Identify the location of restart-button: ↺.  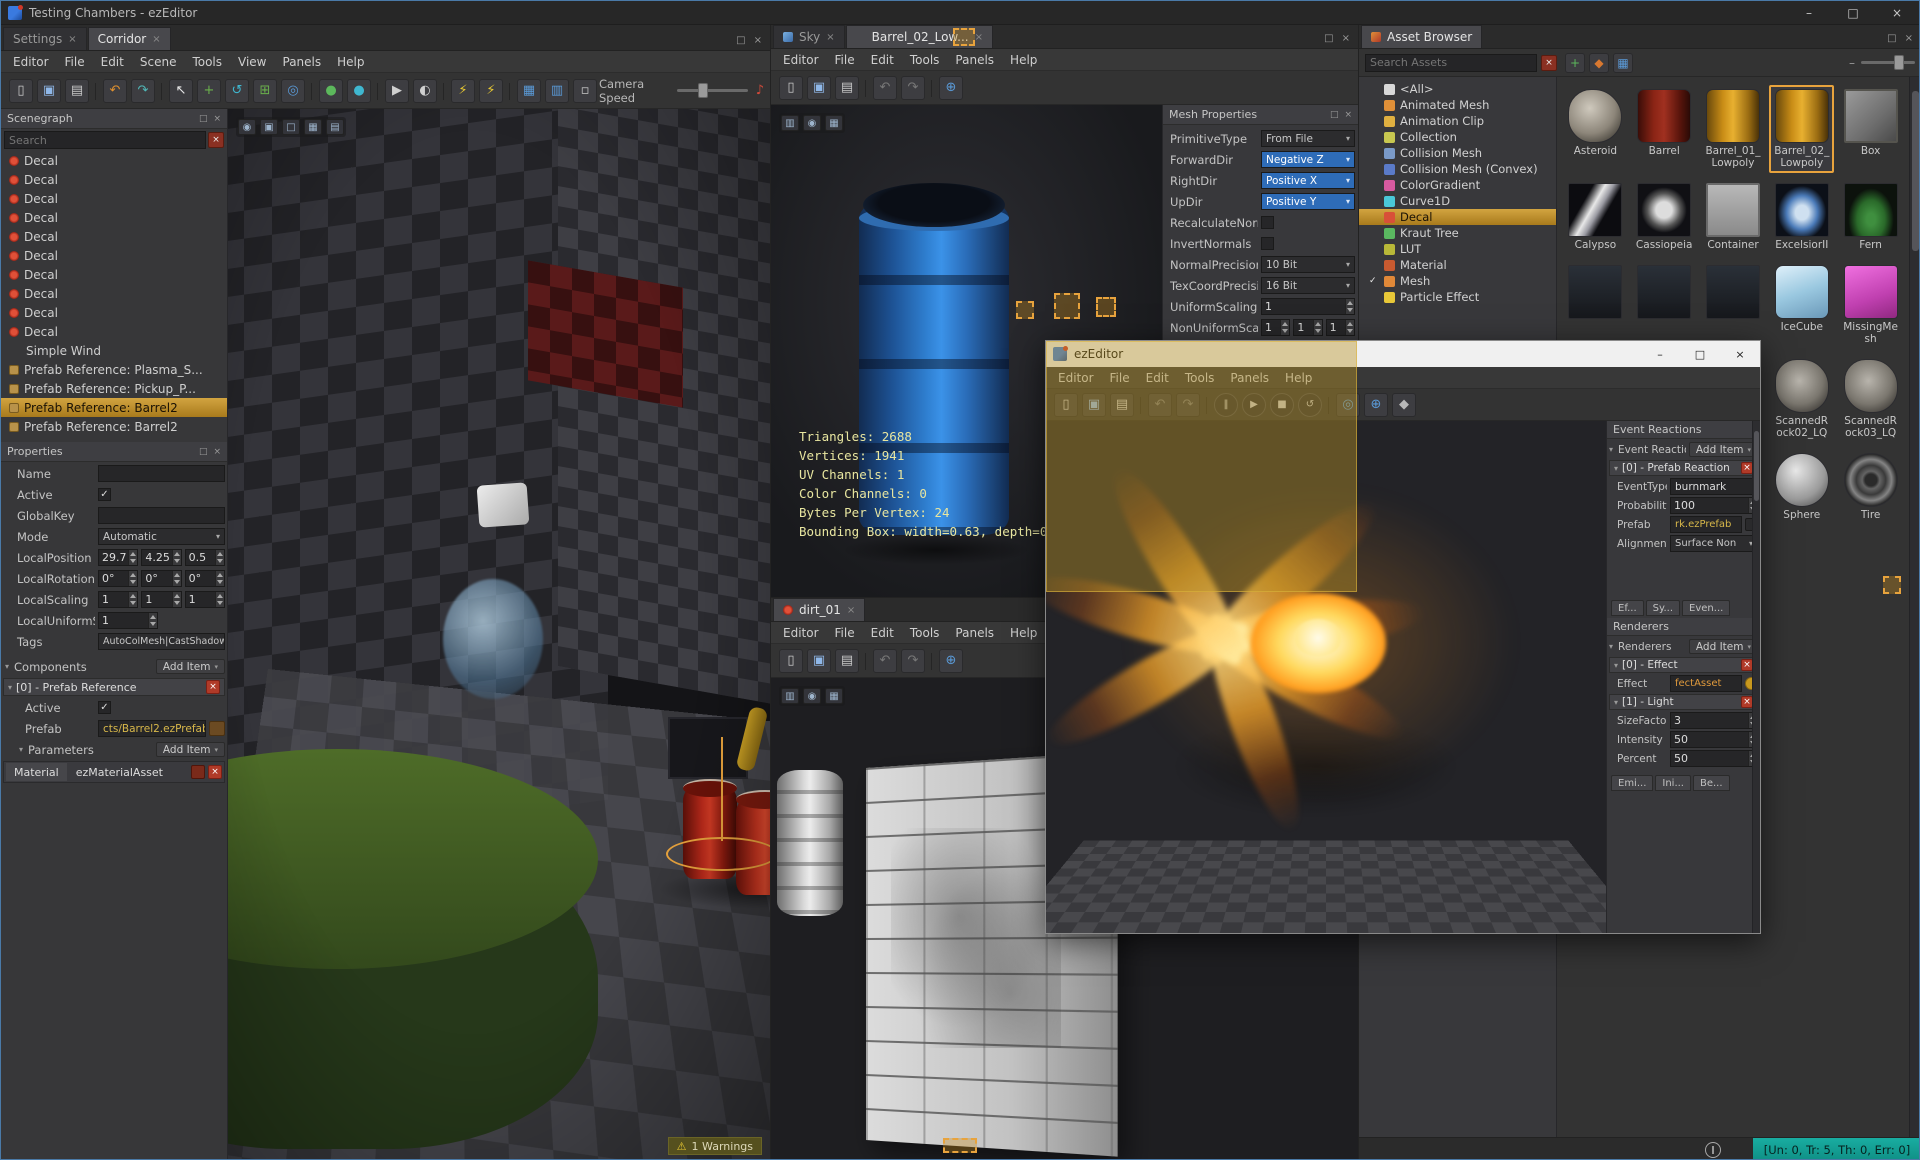
(1313, 404).